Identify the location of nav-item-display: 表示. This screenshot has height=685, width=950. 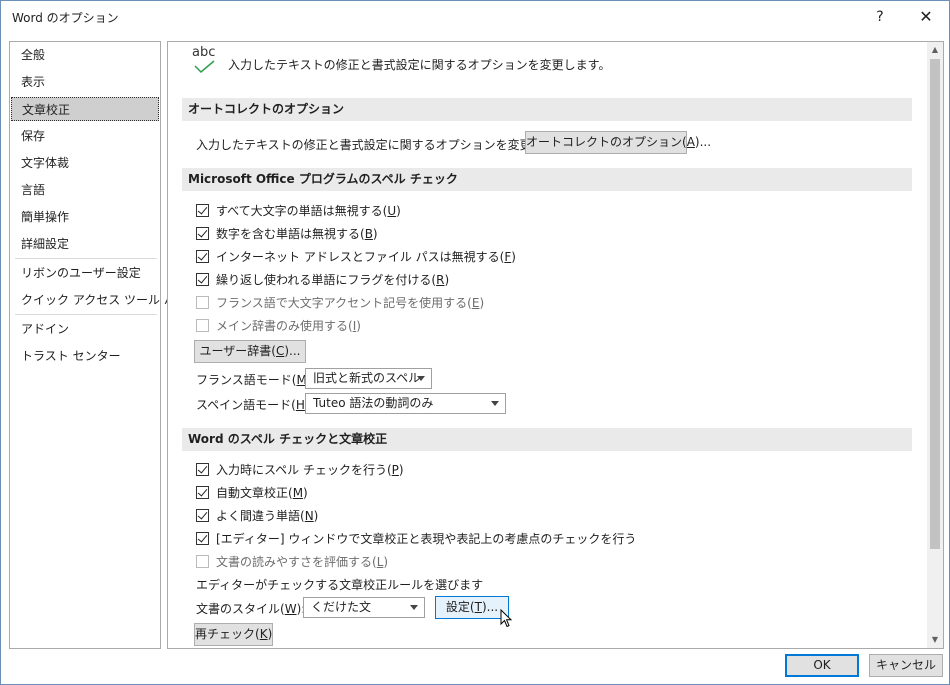
(85, 82).